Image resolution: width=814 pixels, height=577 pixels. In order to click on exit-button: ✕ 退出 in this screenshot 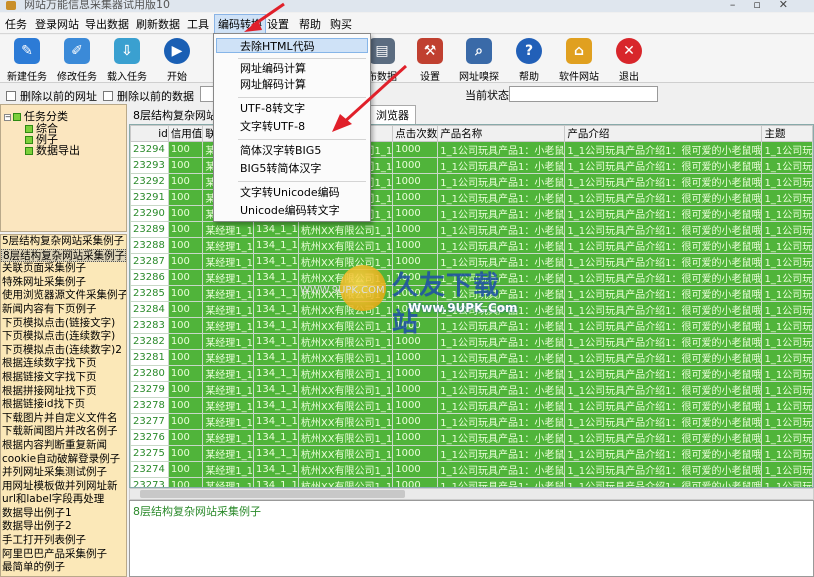, I will do `click(629, 60)`.